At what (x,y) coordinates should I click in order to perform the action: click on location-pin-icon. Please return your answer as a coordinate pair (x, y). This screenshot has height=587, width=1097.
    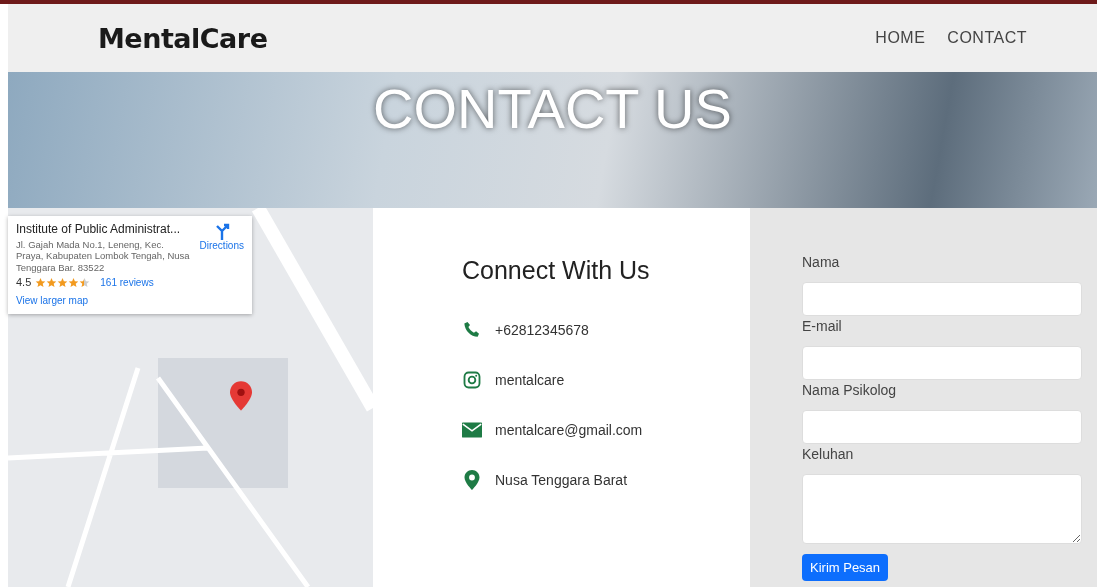
    Looking at the image, I should click on (472, 480).